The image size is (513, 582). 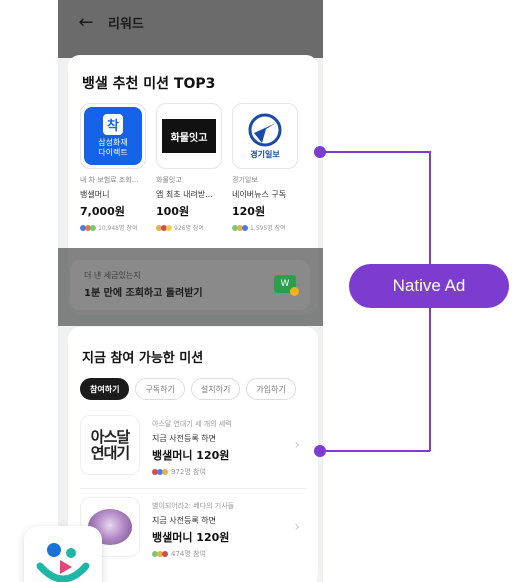 I want to click on mission-desc: 화물잇고, so click(x=169, y=180).